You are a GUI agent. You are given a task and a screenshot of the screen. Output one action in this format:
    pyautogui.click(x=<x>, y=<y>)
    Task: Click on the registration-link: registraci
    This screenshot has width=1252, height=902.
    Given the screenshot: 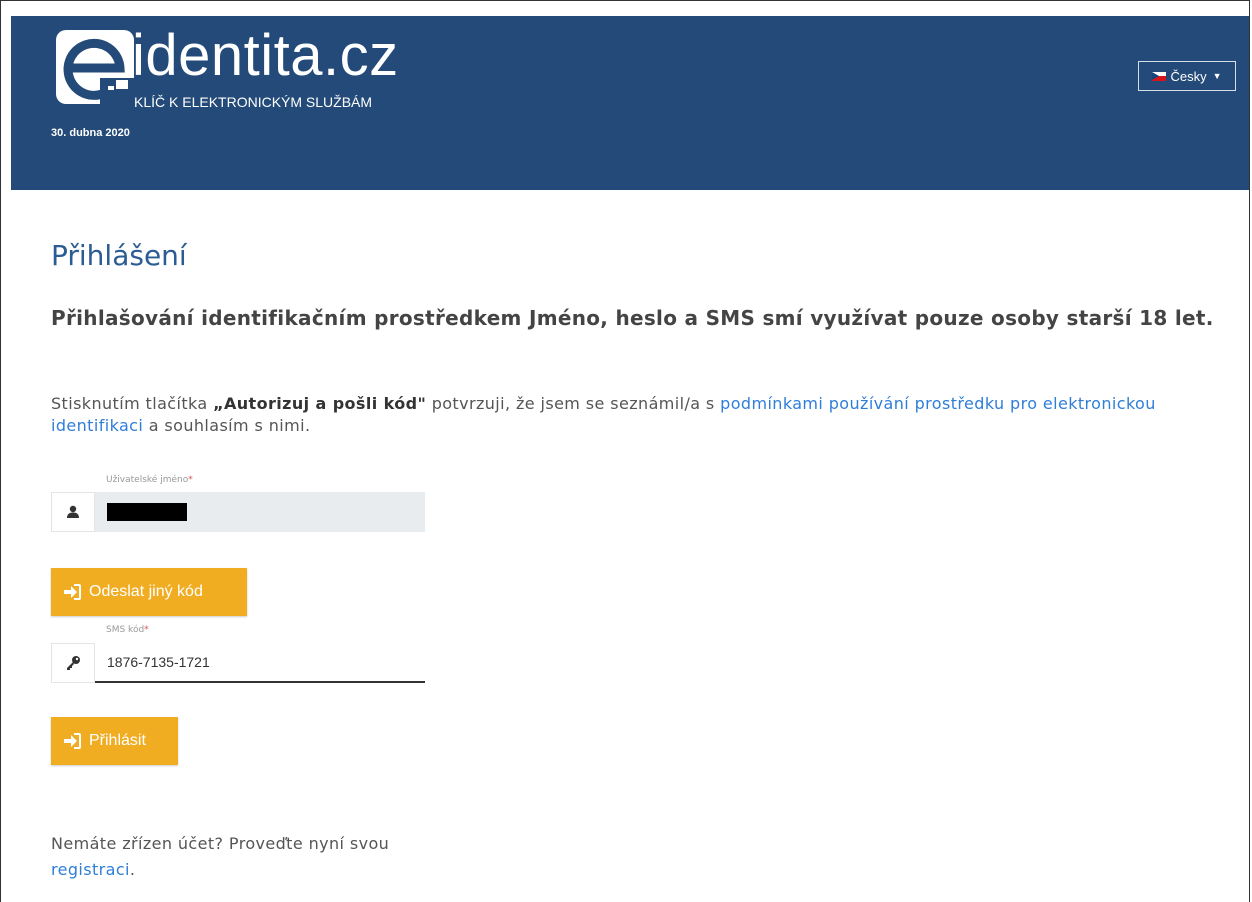 What is the action you would take?
    pyautogui.click(x=90, y=869)
    